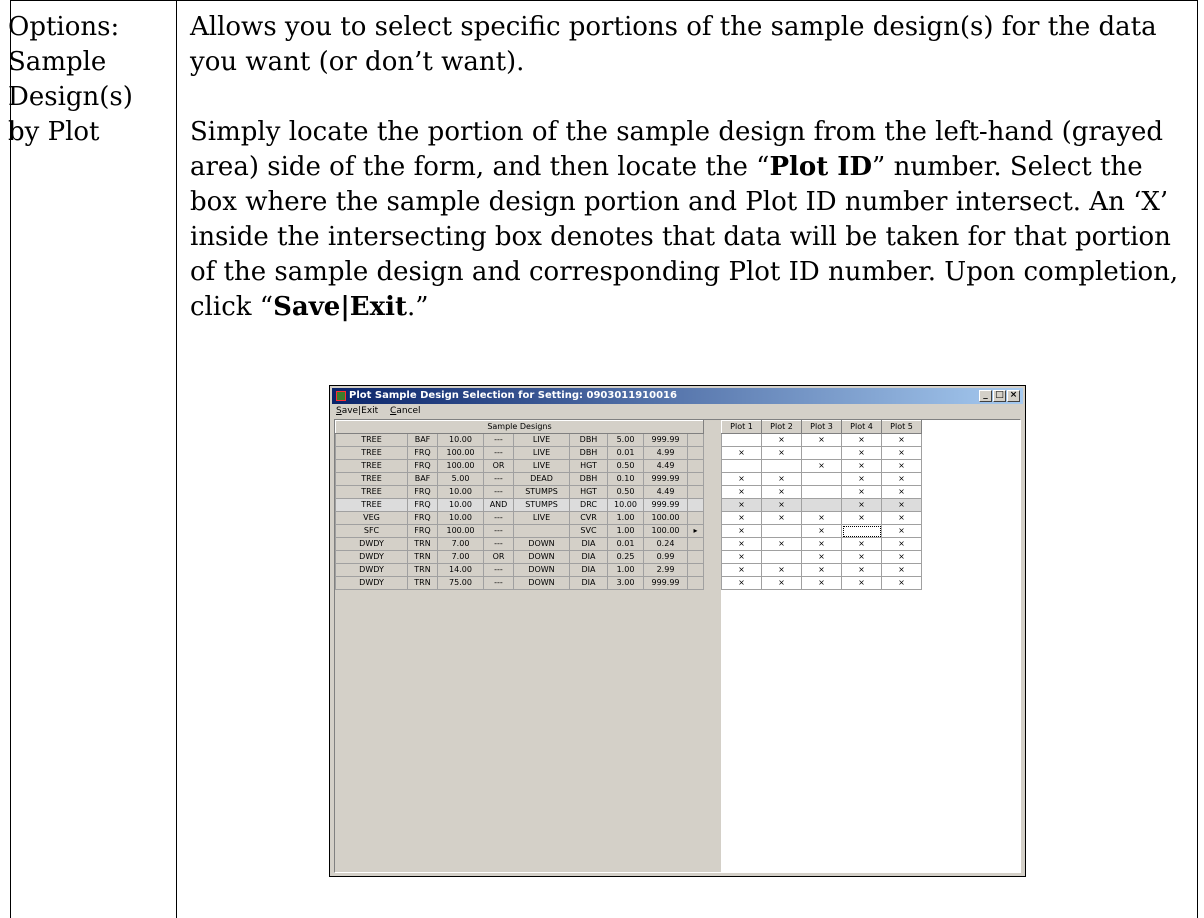 This screenshot has height=918, width=1204. Describe the element at coordinates (665, 453) in the screenshot. I see `sample-design-cell: 4.99` at that location.